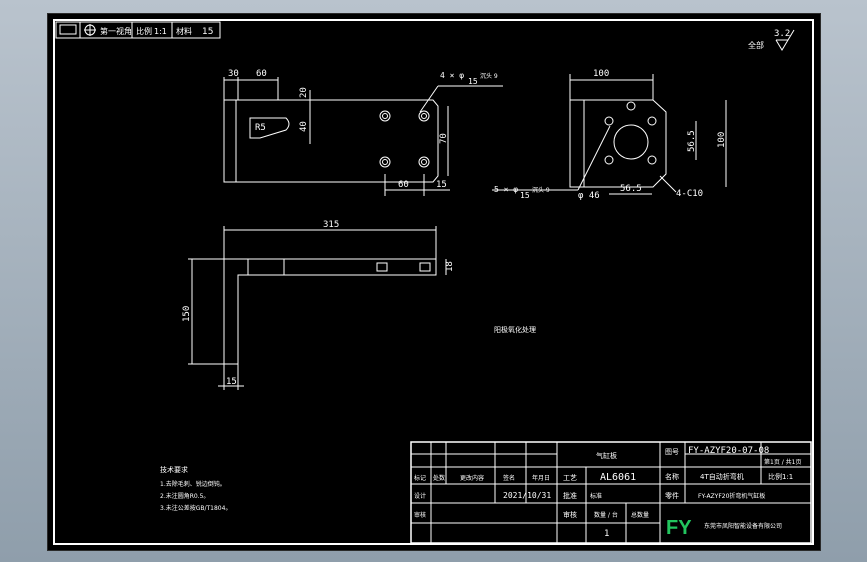 The height and width of the screenshot is (562, 867). Describe the element at coordinates (618, 477) in the screenshot. I see `material-value: AL6061` at that location.